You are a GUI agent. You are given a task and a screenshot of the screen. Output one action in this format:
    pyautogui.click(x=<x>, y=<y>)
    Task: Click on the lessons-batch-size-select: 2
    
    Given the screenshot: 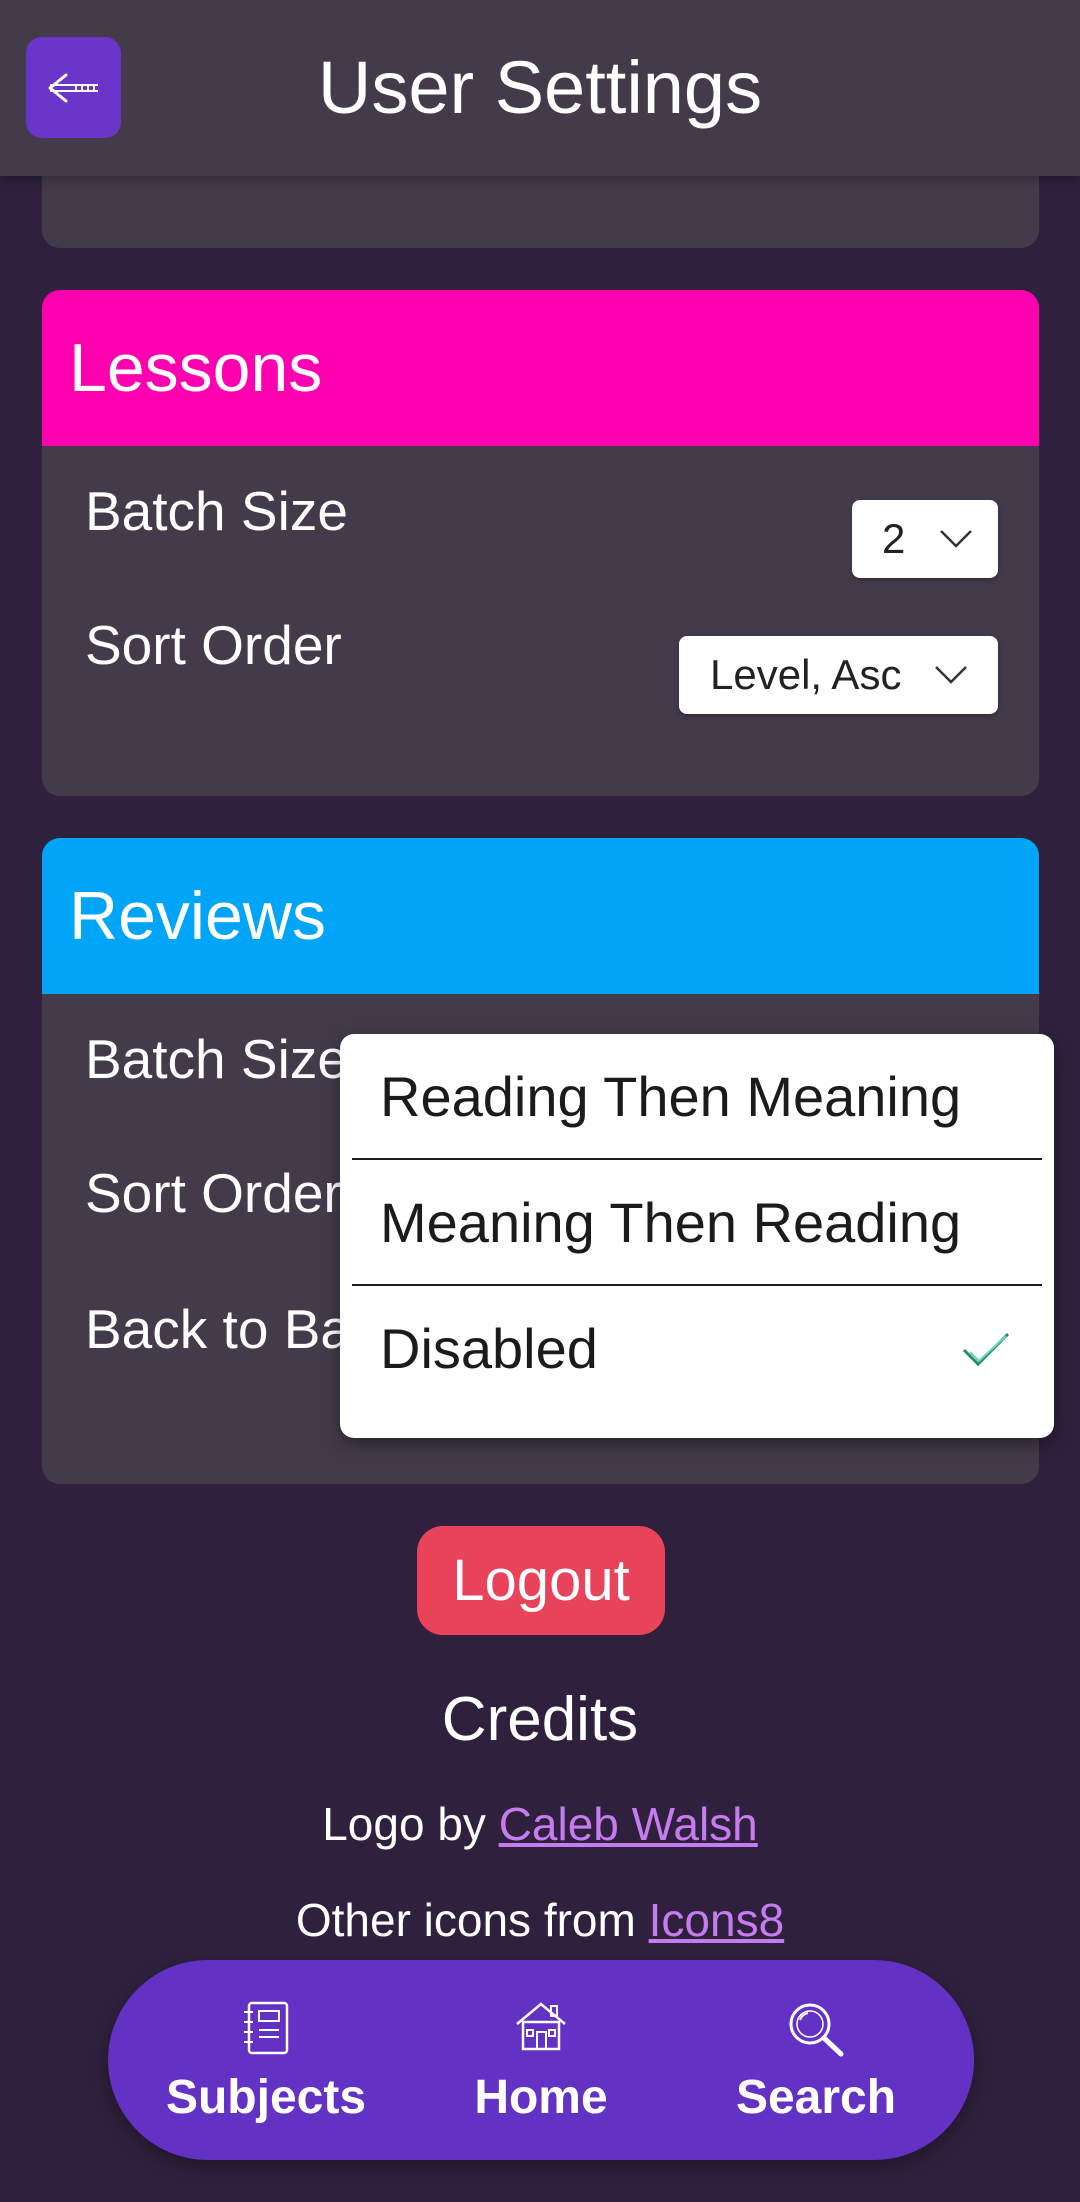 What is the action you would take?
    pyautogui.click(x=925, y=539)
    